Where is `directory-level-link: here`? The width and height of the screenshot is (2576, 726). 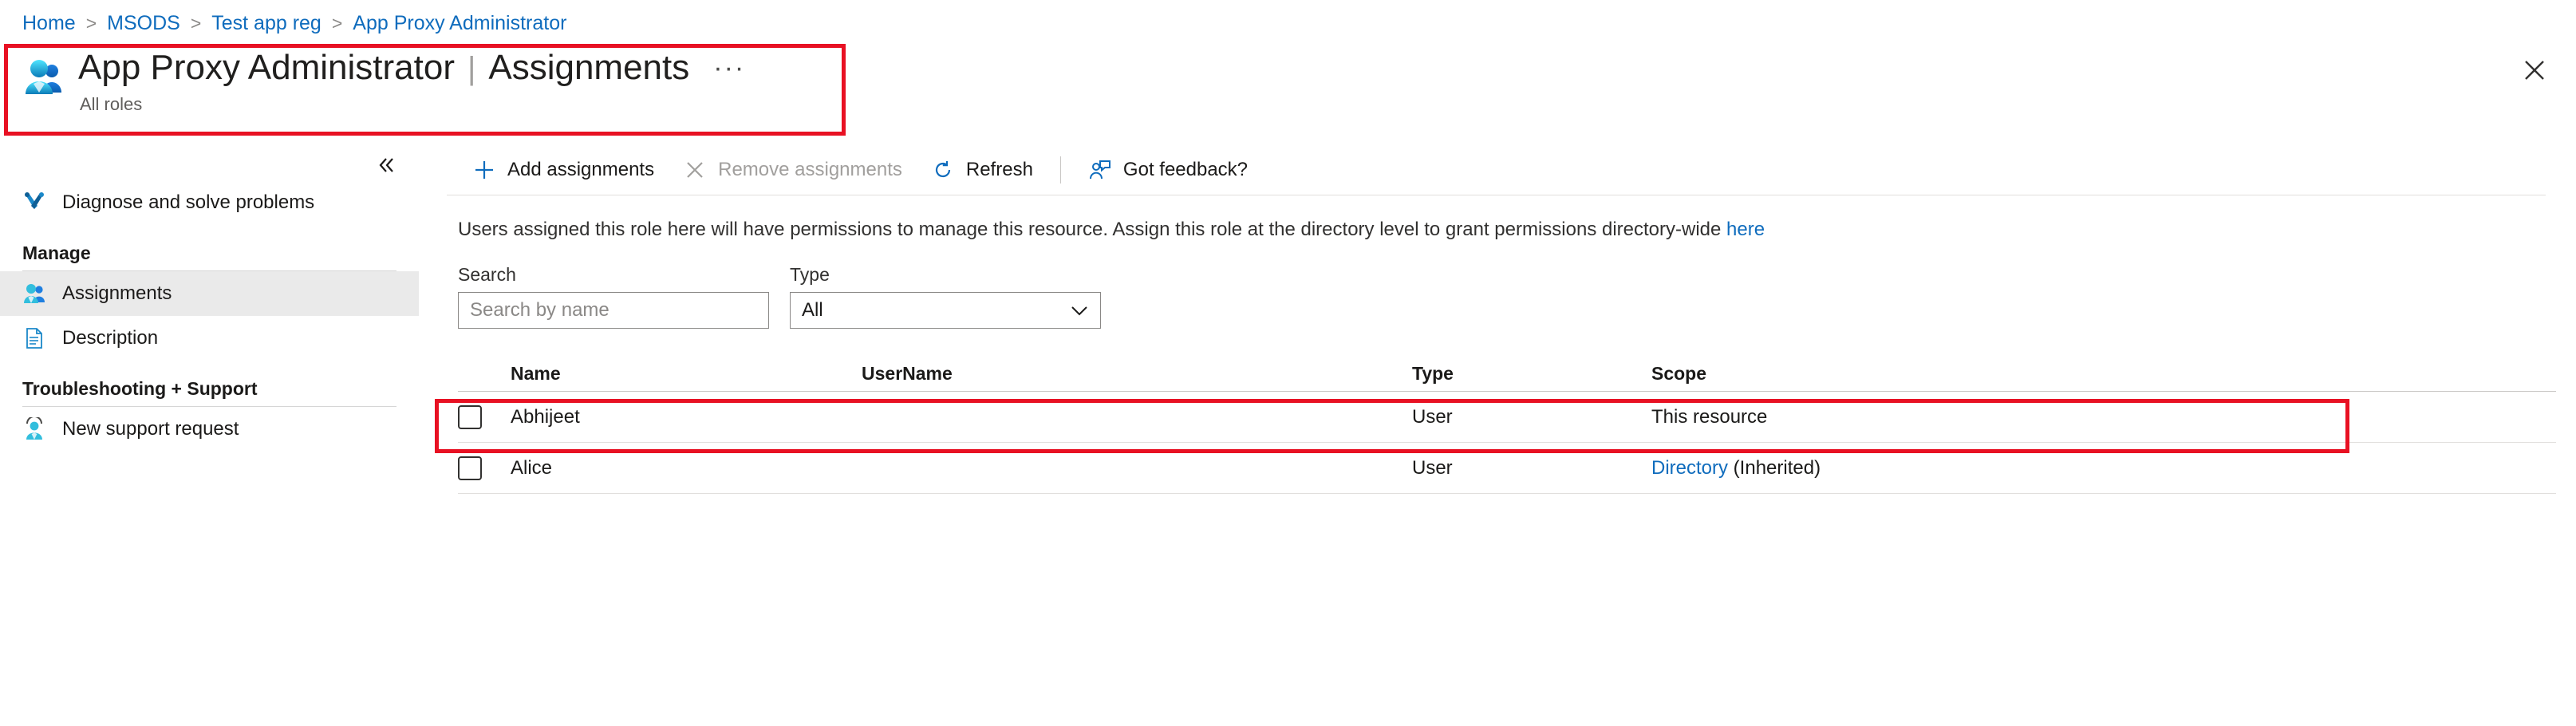
directory-level-link: here is located at coordinates (1745, 229).